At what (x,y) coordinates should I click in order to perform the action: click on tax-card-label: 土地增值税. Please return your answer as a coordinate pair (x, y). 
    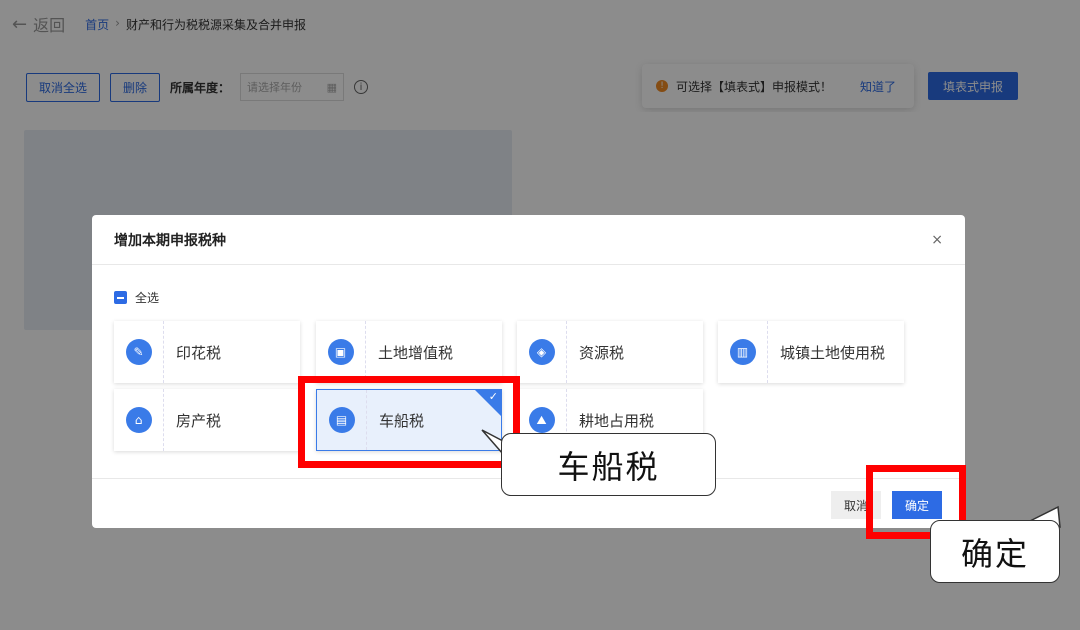
    Looking at the image, I should click on (416, 352).